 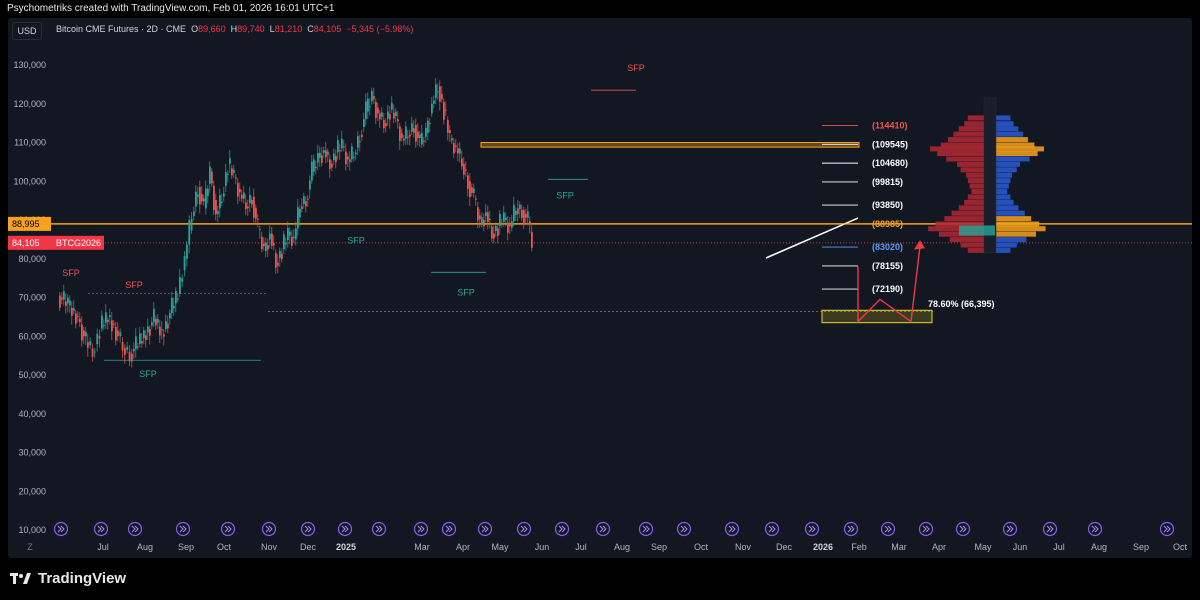 What do you see at coordinates (30, 547) in the screenshot?
I see `zoom-button: Z` at bounding box center [30, 547].